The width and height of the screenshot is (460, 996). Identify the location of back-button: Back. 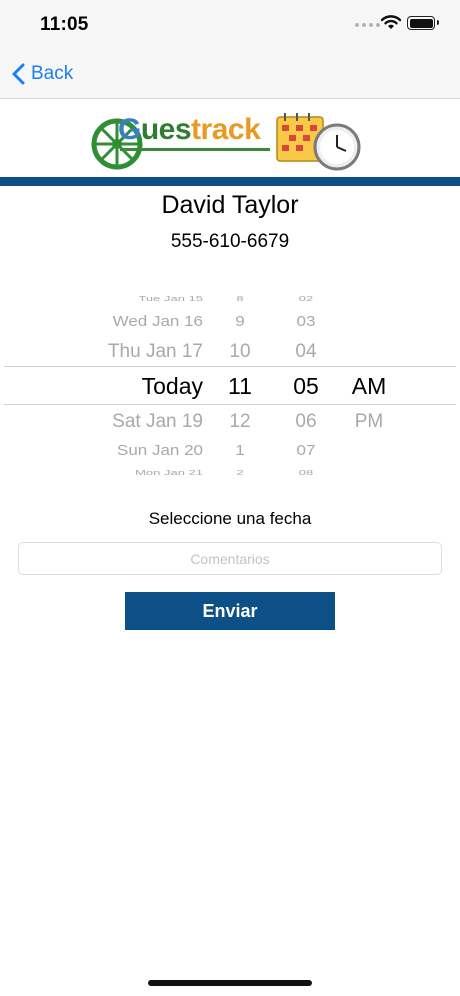
(42, 74).